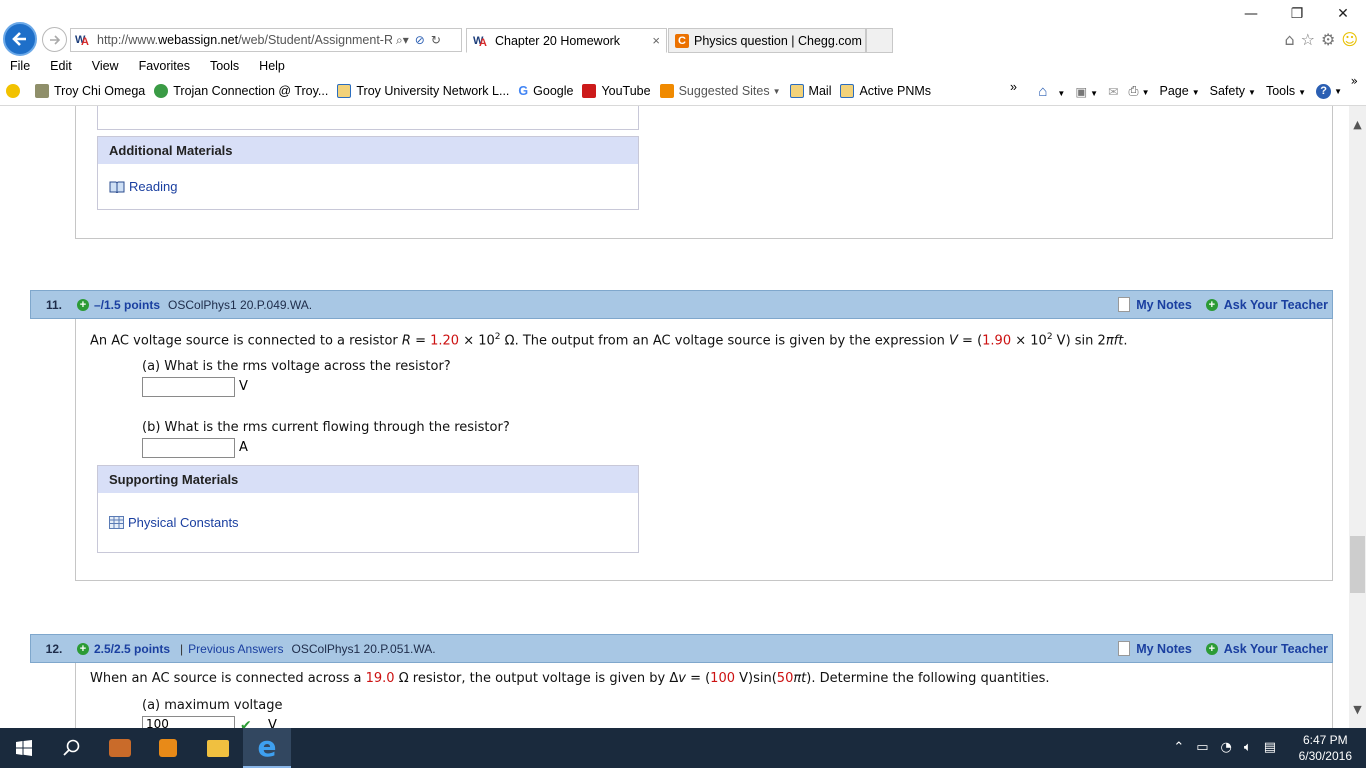  What do you see at coordinates (810, 91) in the screenshot?
I see `favorite-mail: Mail` at bounding box center [810, 91].